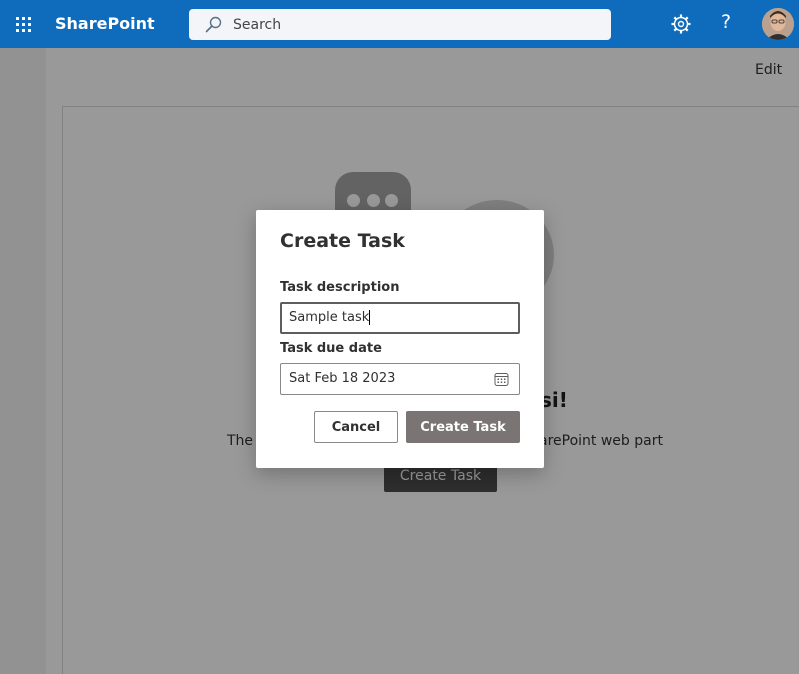  I want to click on app-name: SharePoint, so click(105, 23).